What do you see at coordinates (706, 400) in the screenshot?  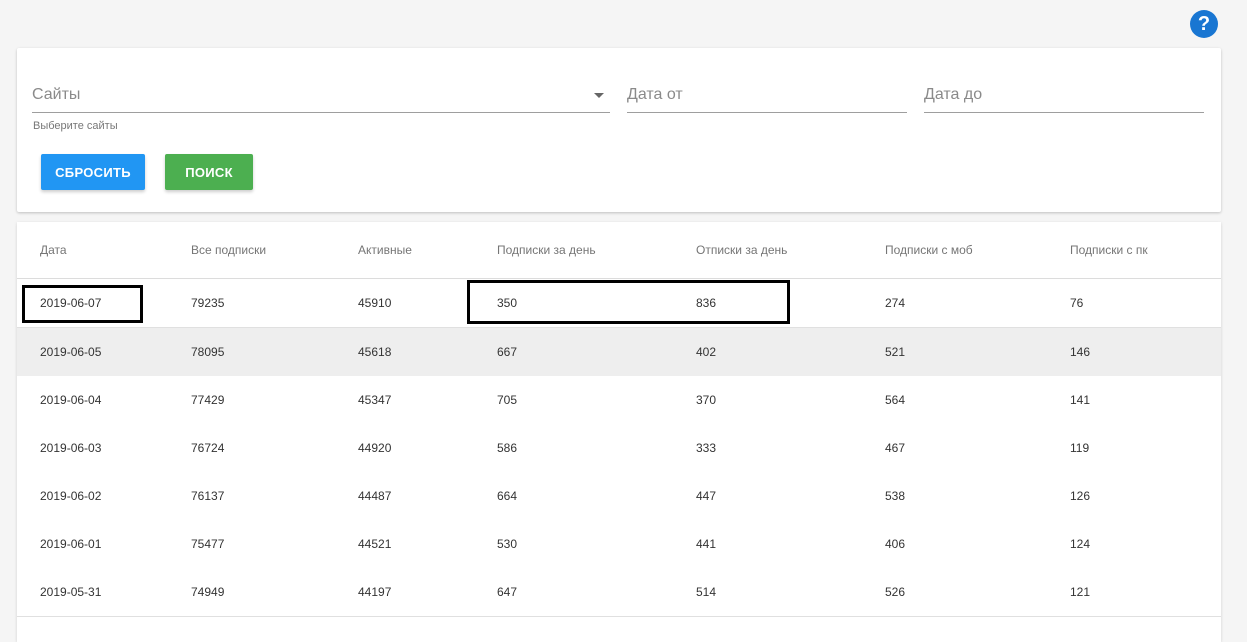 I see `cell-unsubs-day: 370` at bounding box center [706, 400].